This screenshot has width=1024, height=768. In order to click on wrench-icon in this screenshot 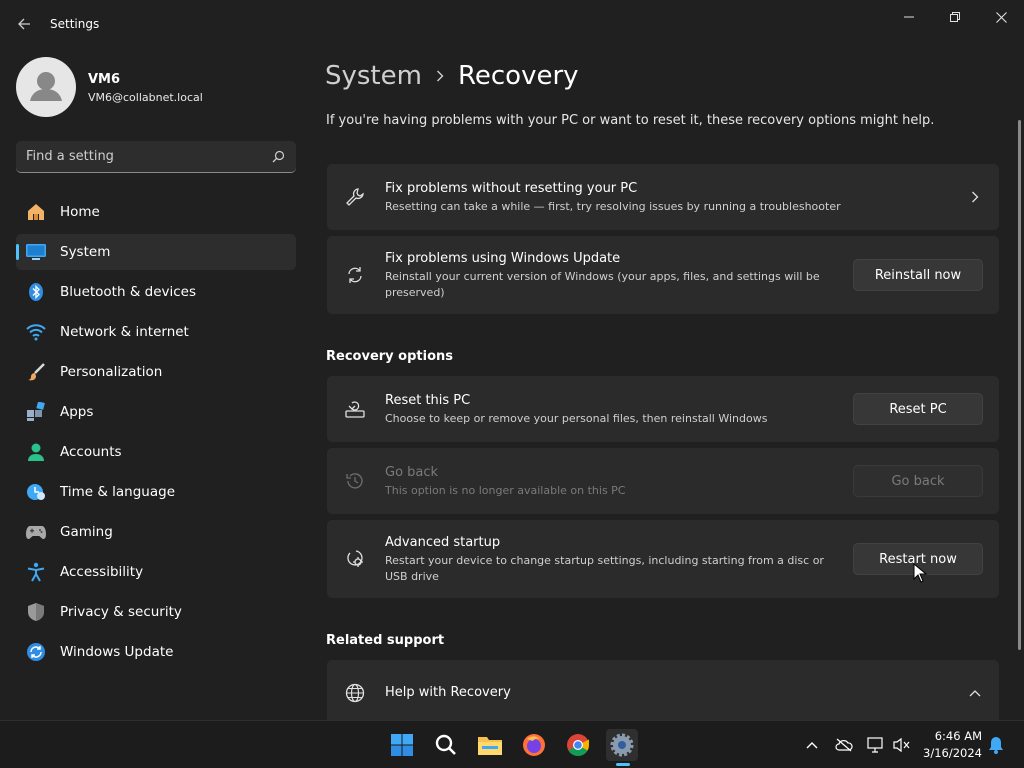, I will do `click(355, 197)`.